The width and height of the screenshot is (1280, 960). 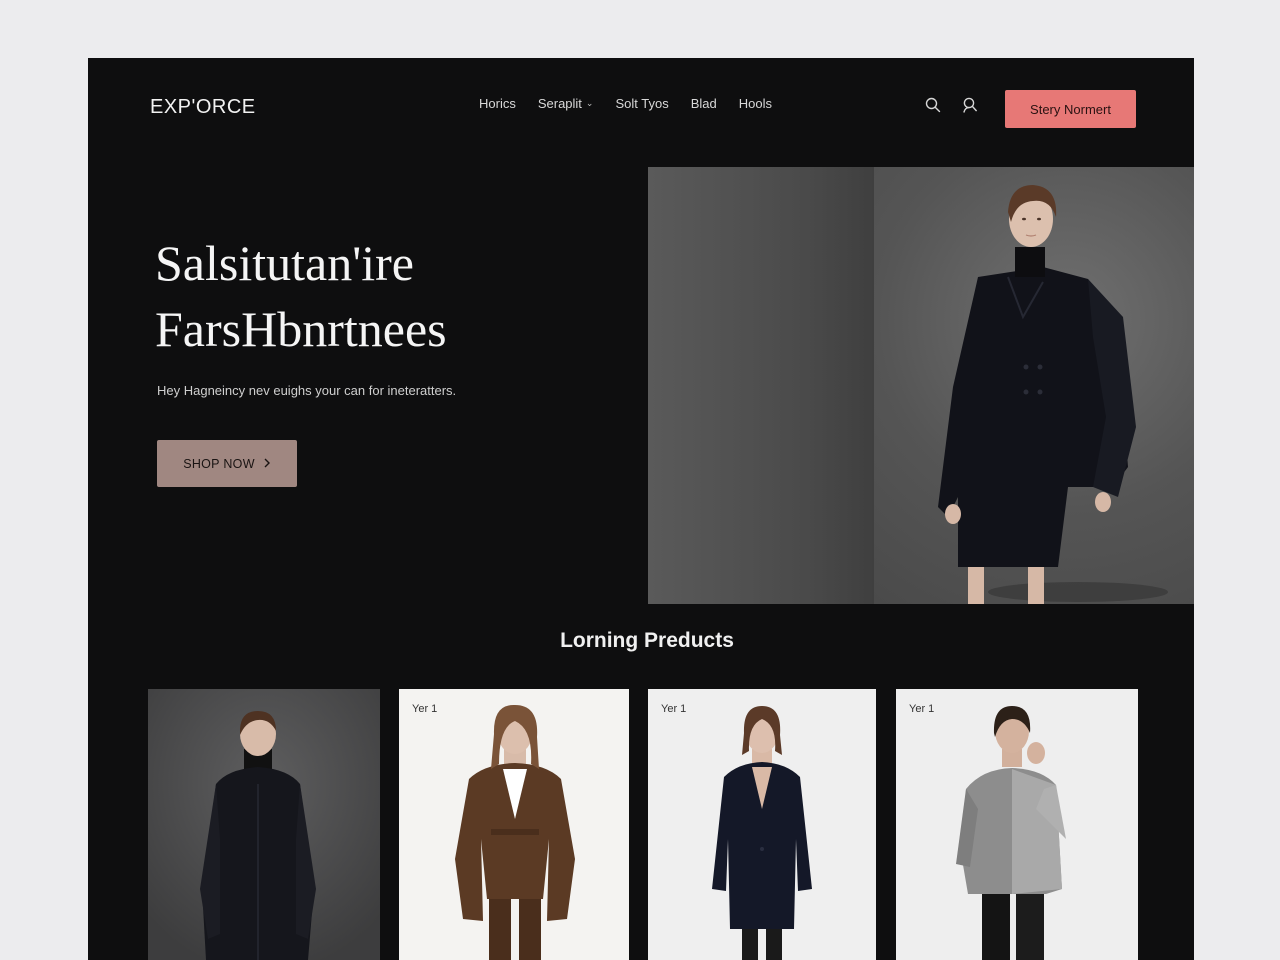 I want to click on product-card, so click(x=264, y=824).